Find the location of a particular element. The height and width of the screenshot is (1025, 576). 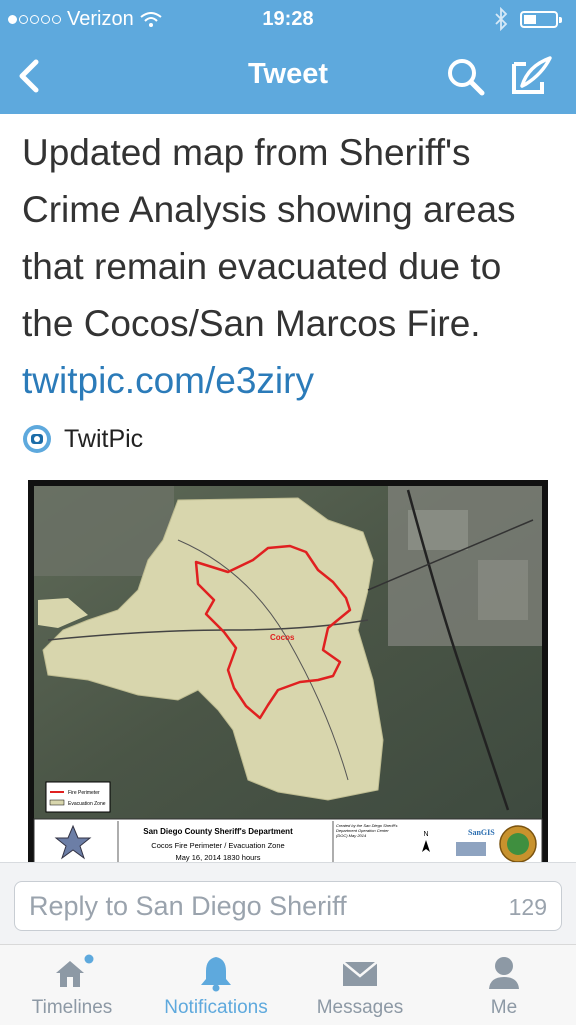

tweet-link: twitpic.com/e3ziry is located at coordinates (168, 380).